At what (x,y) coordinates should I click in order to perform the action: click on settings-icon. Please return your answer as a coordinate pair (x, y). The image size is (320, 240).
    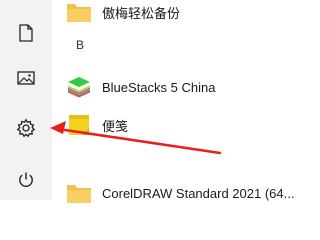
    Looking at the image, I should click on (26, 128).